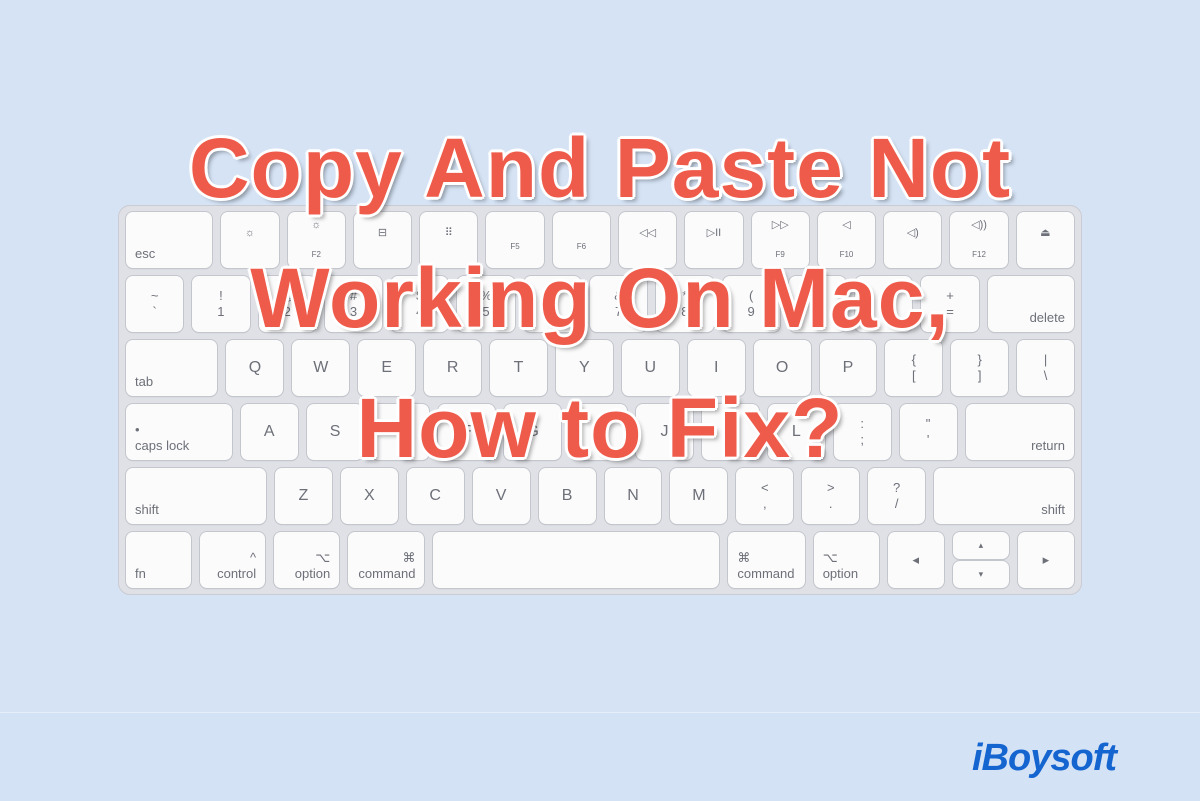  Describe the element at coordinates (387, 367) in the screenshot. I see `key-top-label: E` at that location.